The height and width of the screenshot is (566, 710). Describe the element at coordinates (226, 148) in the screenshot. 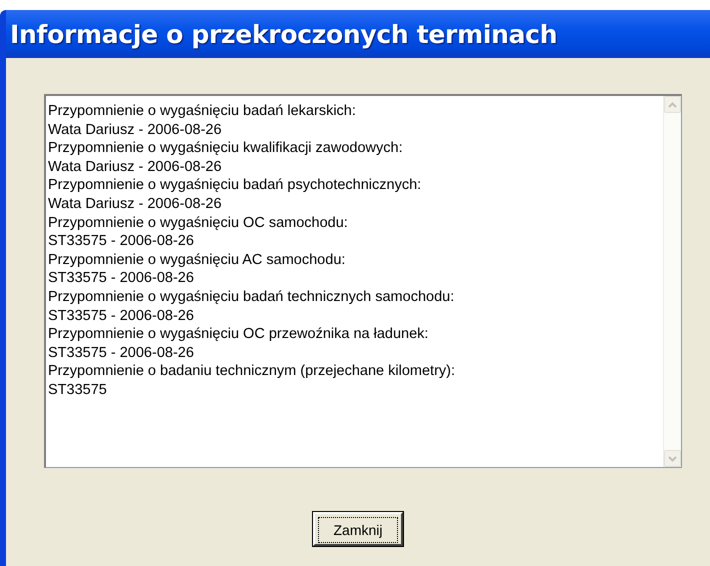

I see `message-line: Przypomnienie o wygaśnięciu kwalifikacji zawodowych:` at that location.